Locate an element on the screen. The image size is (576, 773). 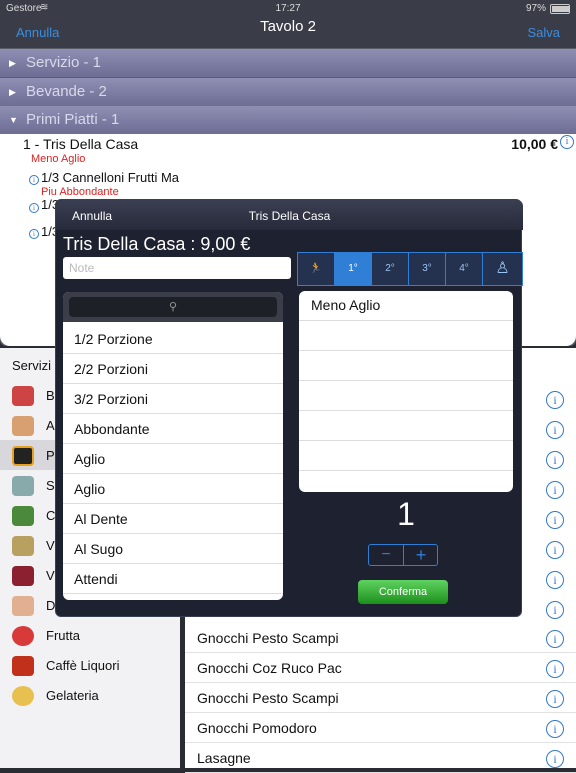
ice-cream-icon is located at coordinates (23, 696).